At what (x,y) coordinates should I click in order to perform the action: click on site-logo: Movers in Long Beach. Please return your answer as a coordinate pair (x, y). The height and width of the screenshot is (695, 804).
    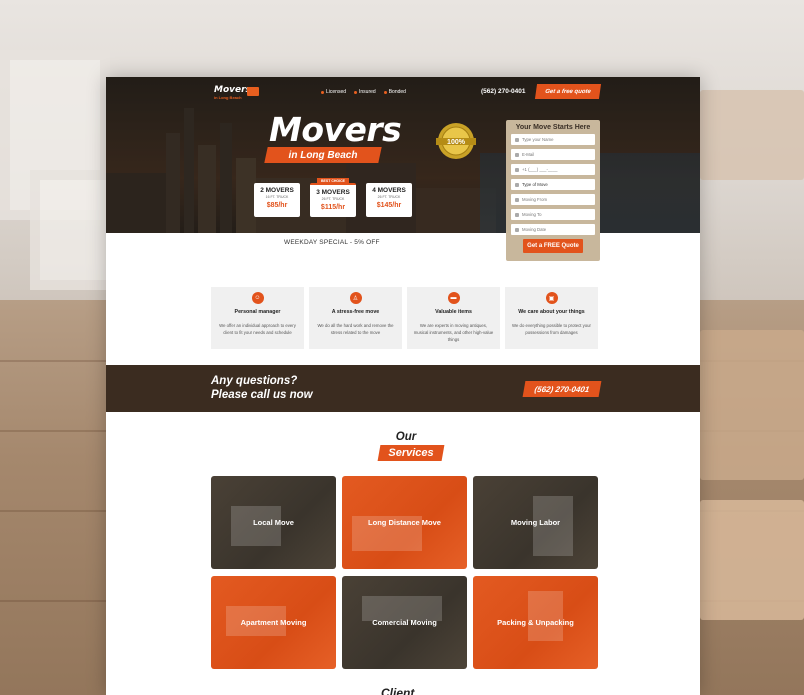
    Looking at the image, I should click on (236, 94).